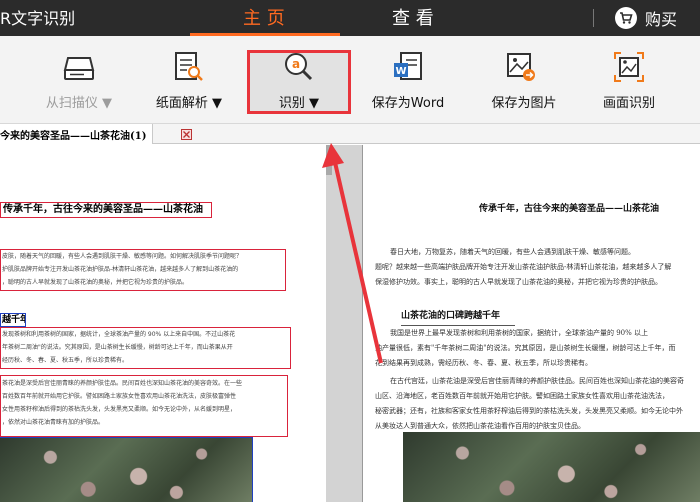  I want to click on document-tab: 今来的美容圣品——山茶花油(1), so click(77, 134).